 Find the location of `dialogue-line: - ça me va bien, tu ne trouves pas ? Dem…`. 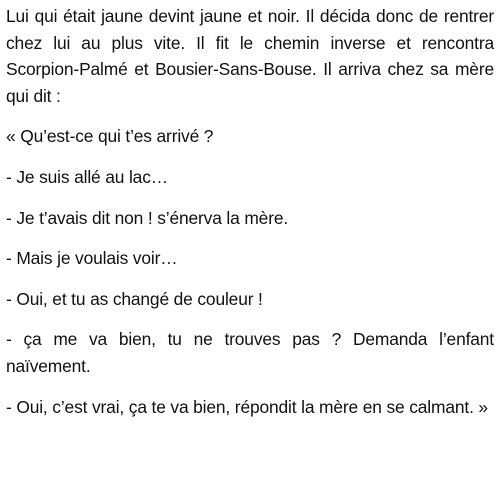

dialogue-line: - ça me va bien, tu ne trouves pas ? Dem… is located at coordinates (250, 352).